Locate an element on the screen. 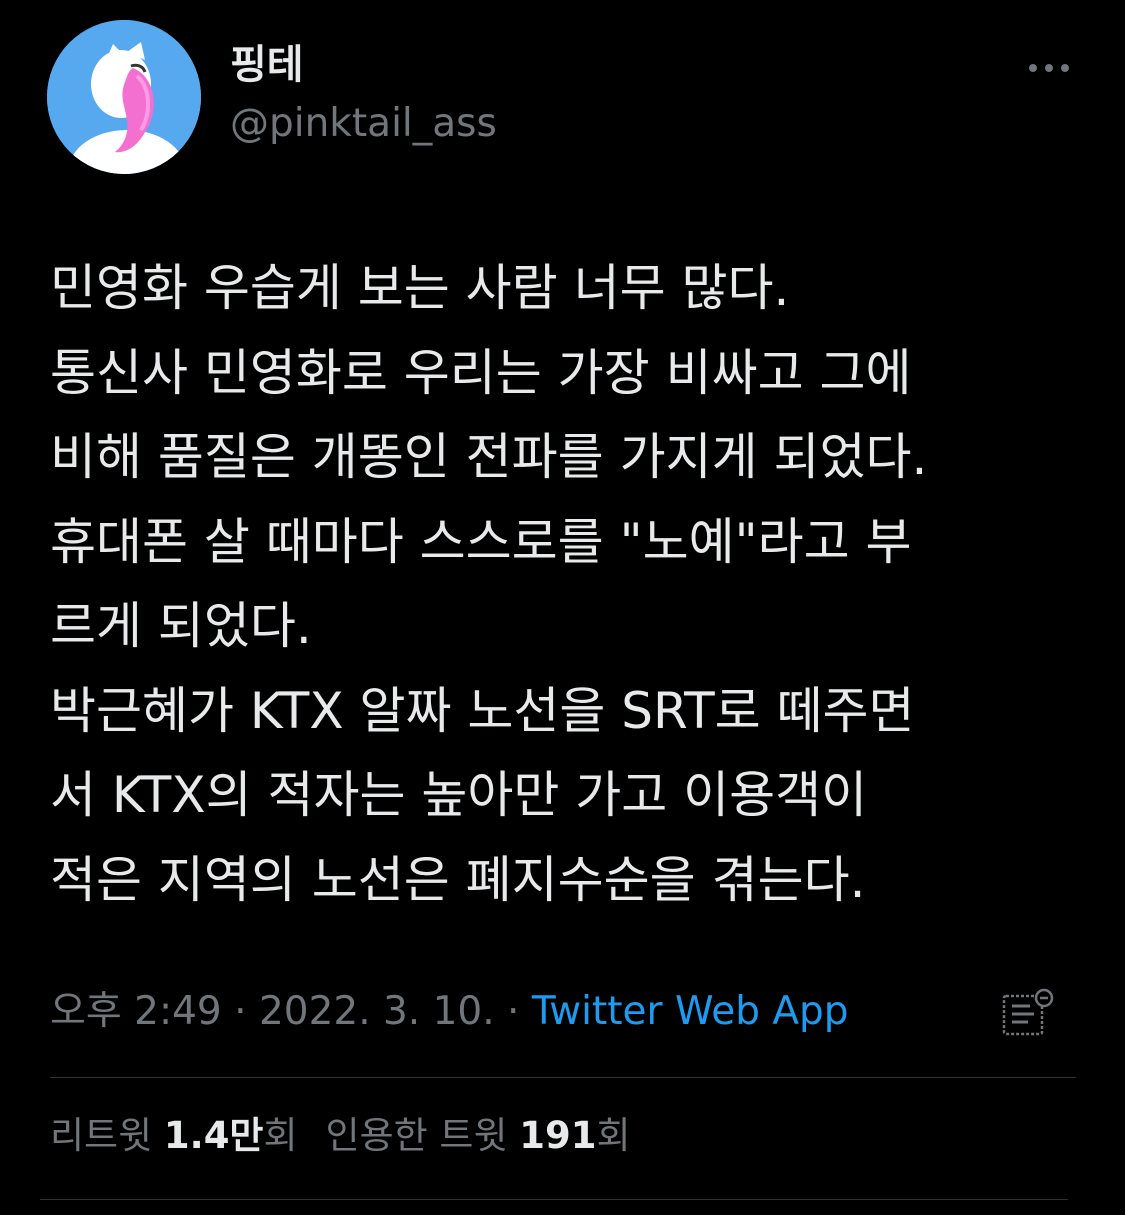  quotes-stat: 인용한 트윗 191회 is located at coordinates (478, 1135).